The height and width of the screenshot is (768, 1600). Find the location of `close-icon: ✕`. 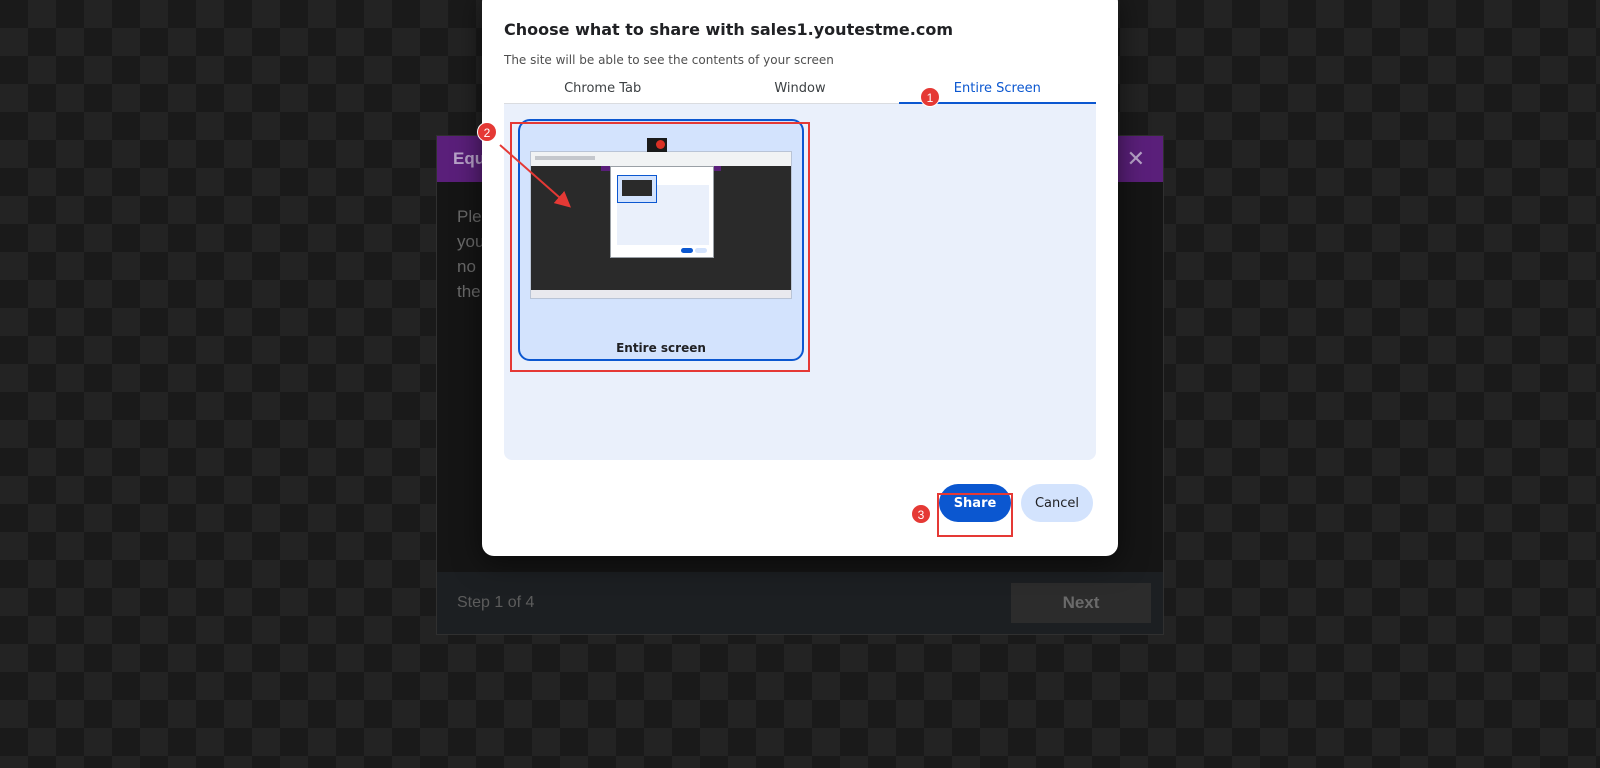

close-icon: ✕ is located at coordinates (1136, 159).